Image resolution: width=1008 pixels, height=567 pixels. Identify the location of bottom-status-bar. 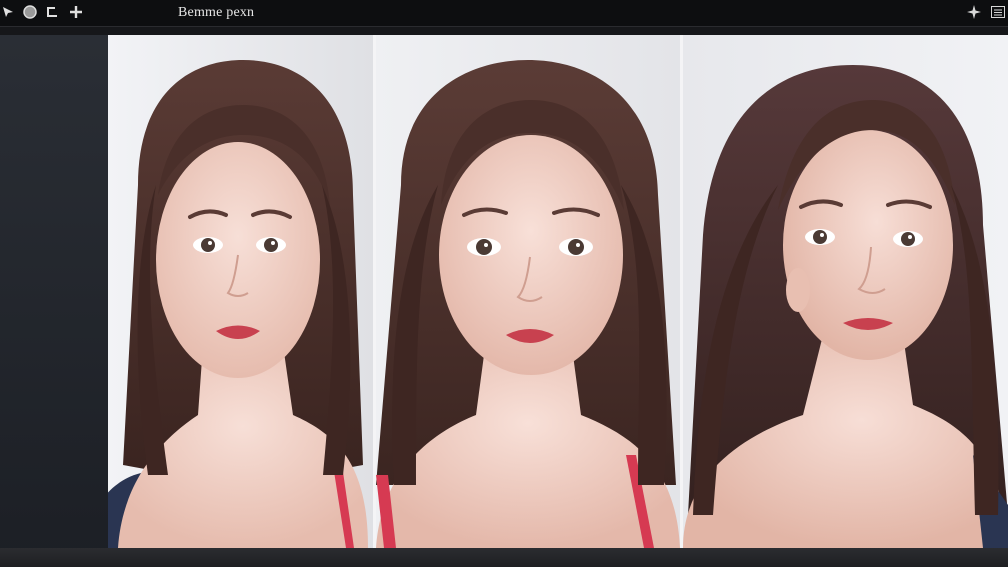
(504, 557).